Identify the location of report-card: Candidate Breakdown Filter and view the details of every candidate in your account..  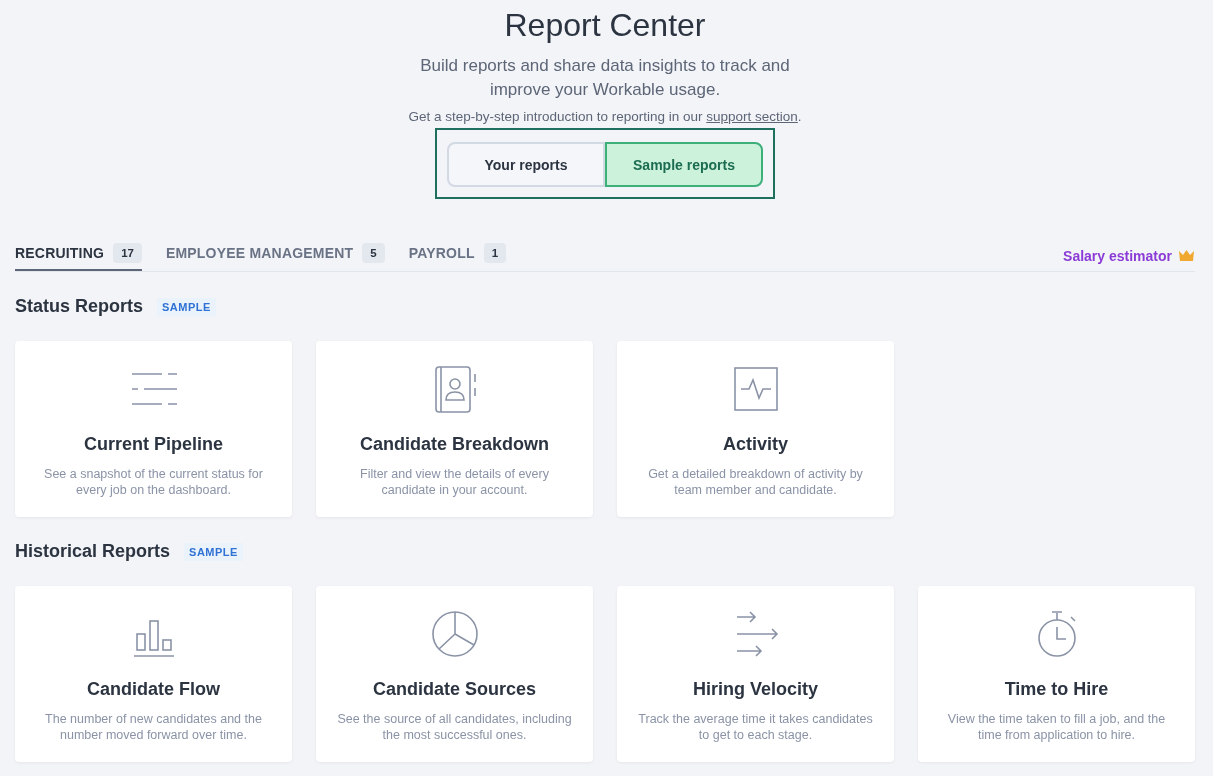
(454, 429).